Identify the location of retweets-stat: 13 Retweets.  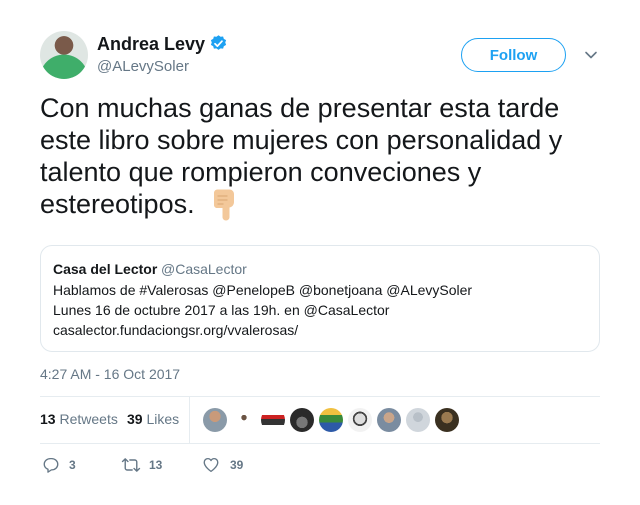
(79, 419).